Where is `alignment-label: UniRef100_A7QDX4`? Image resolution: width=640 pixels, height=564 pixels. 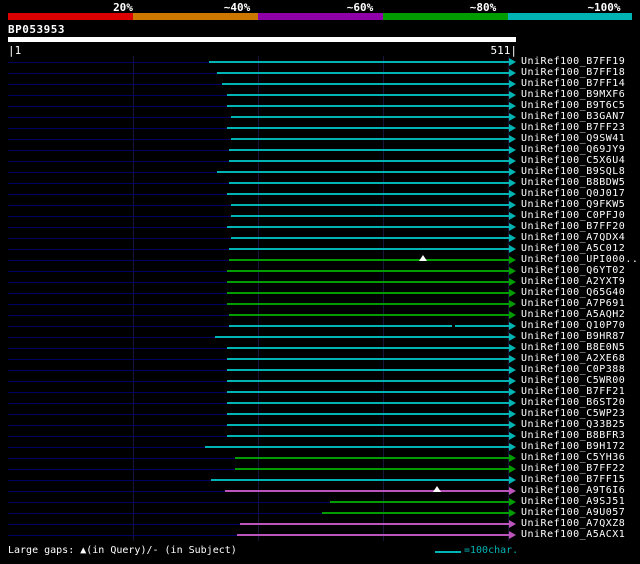
alignment-label: UniRef100_A7QDX4 is located at coordinates (573, 237).